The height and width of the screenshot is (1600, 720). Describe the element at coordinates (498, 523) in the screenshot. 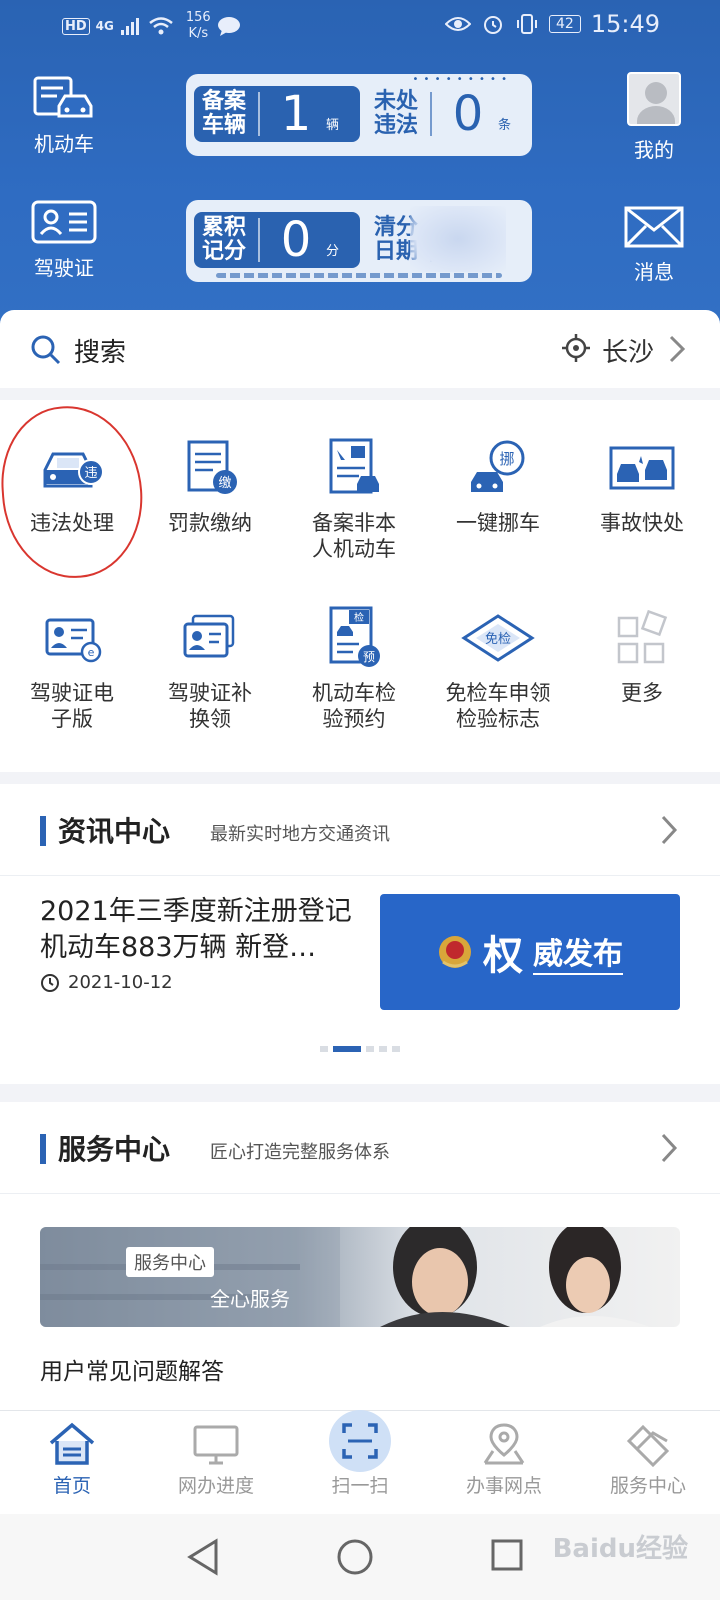

I see `service-label: 一键挪车` at that location.